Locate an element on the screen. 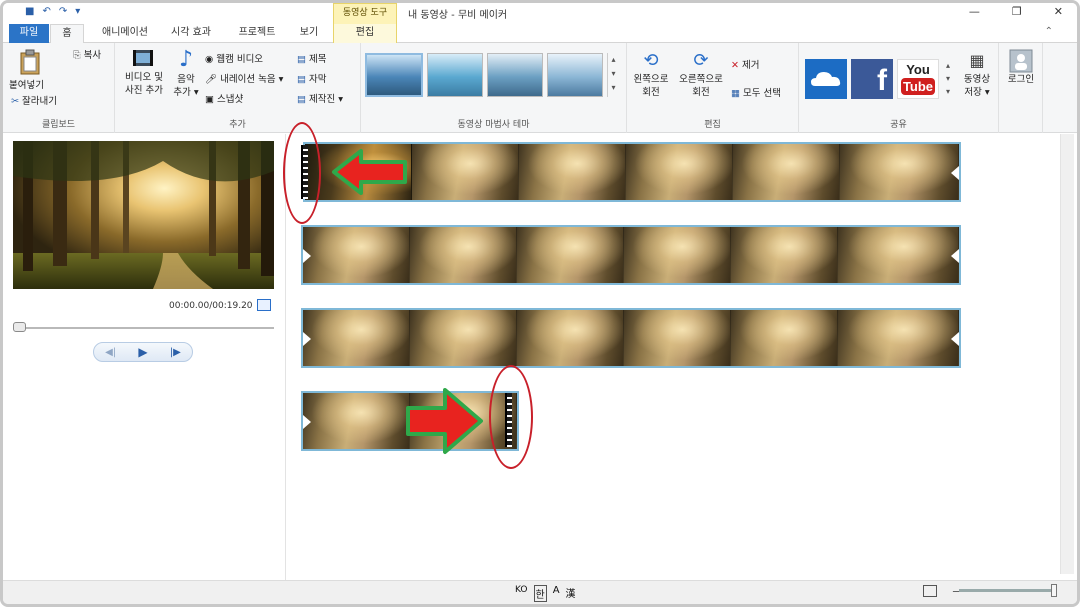 This screenshot has width=1080, height=607. customize-qat-icon: ▾ is located at coordinates (77, 11).